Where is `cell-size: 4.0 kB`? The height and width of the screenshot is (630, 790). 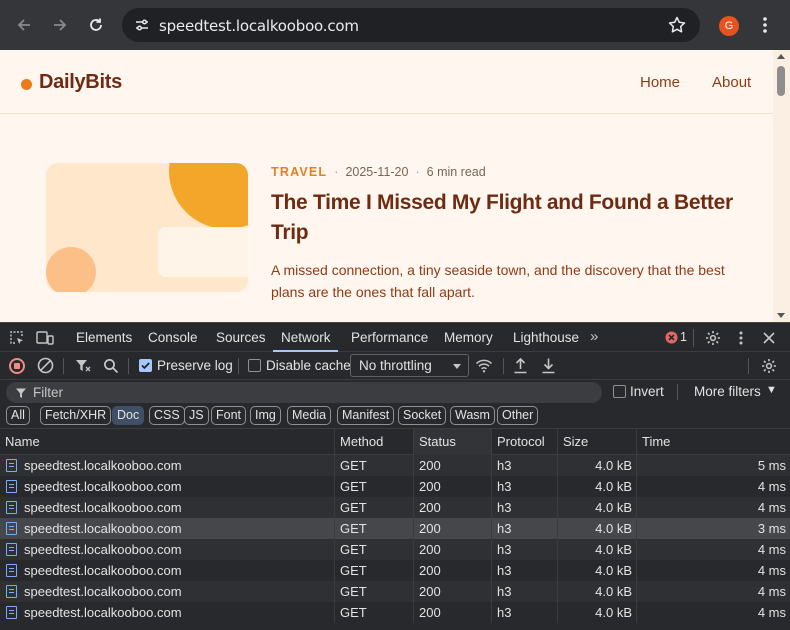
cell-size: 4.0 kB is located at coordinates (597, 570).